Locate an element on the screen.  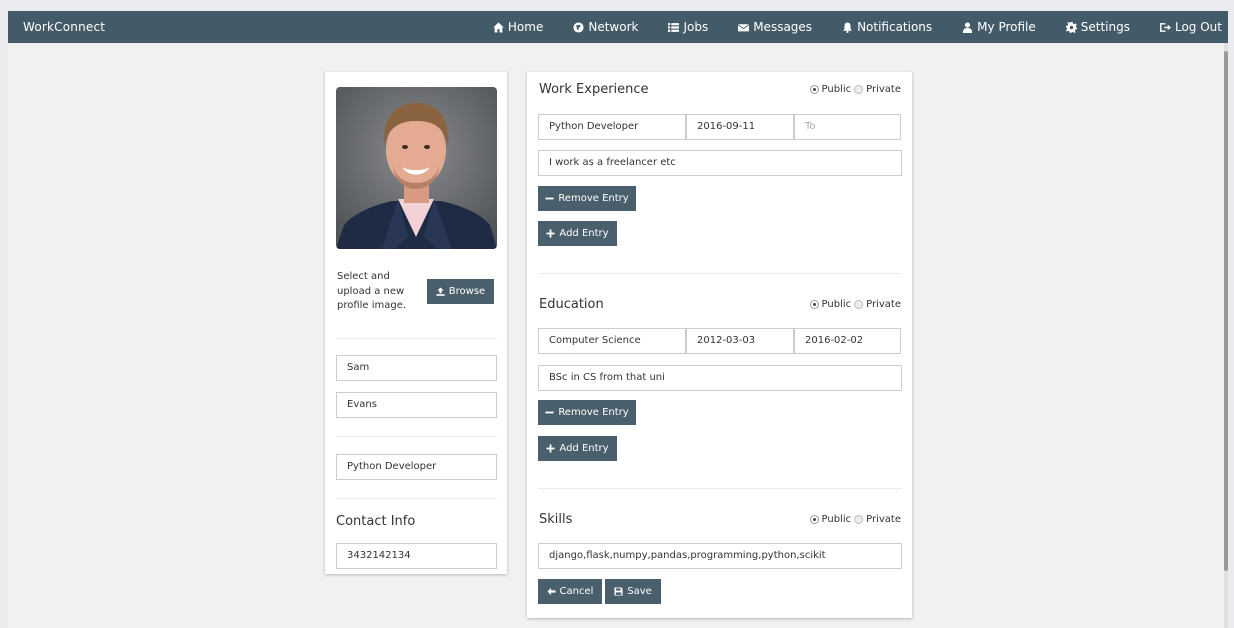
work-from-date-input: 2016-09-11 is located at coordinates (740, 127).